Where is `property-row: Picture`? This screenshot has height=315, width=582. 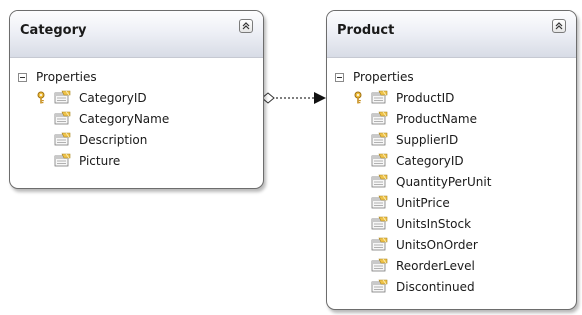 property-row: Picture is located at coordinates (136, 160).